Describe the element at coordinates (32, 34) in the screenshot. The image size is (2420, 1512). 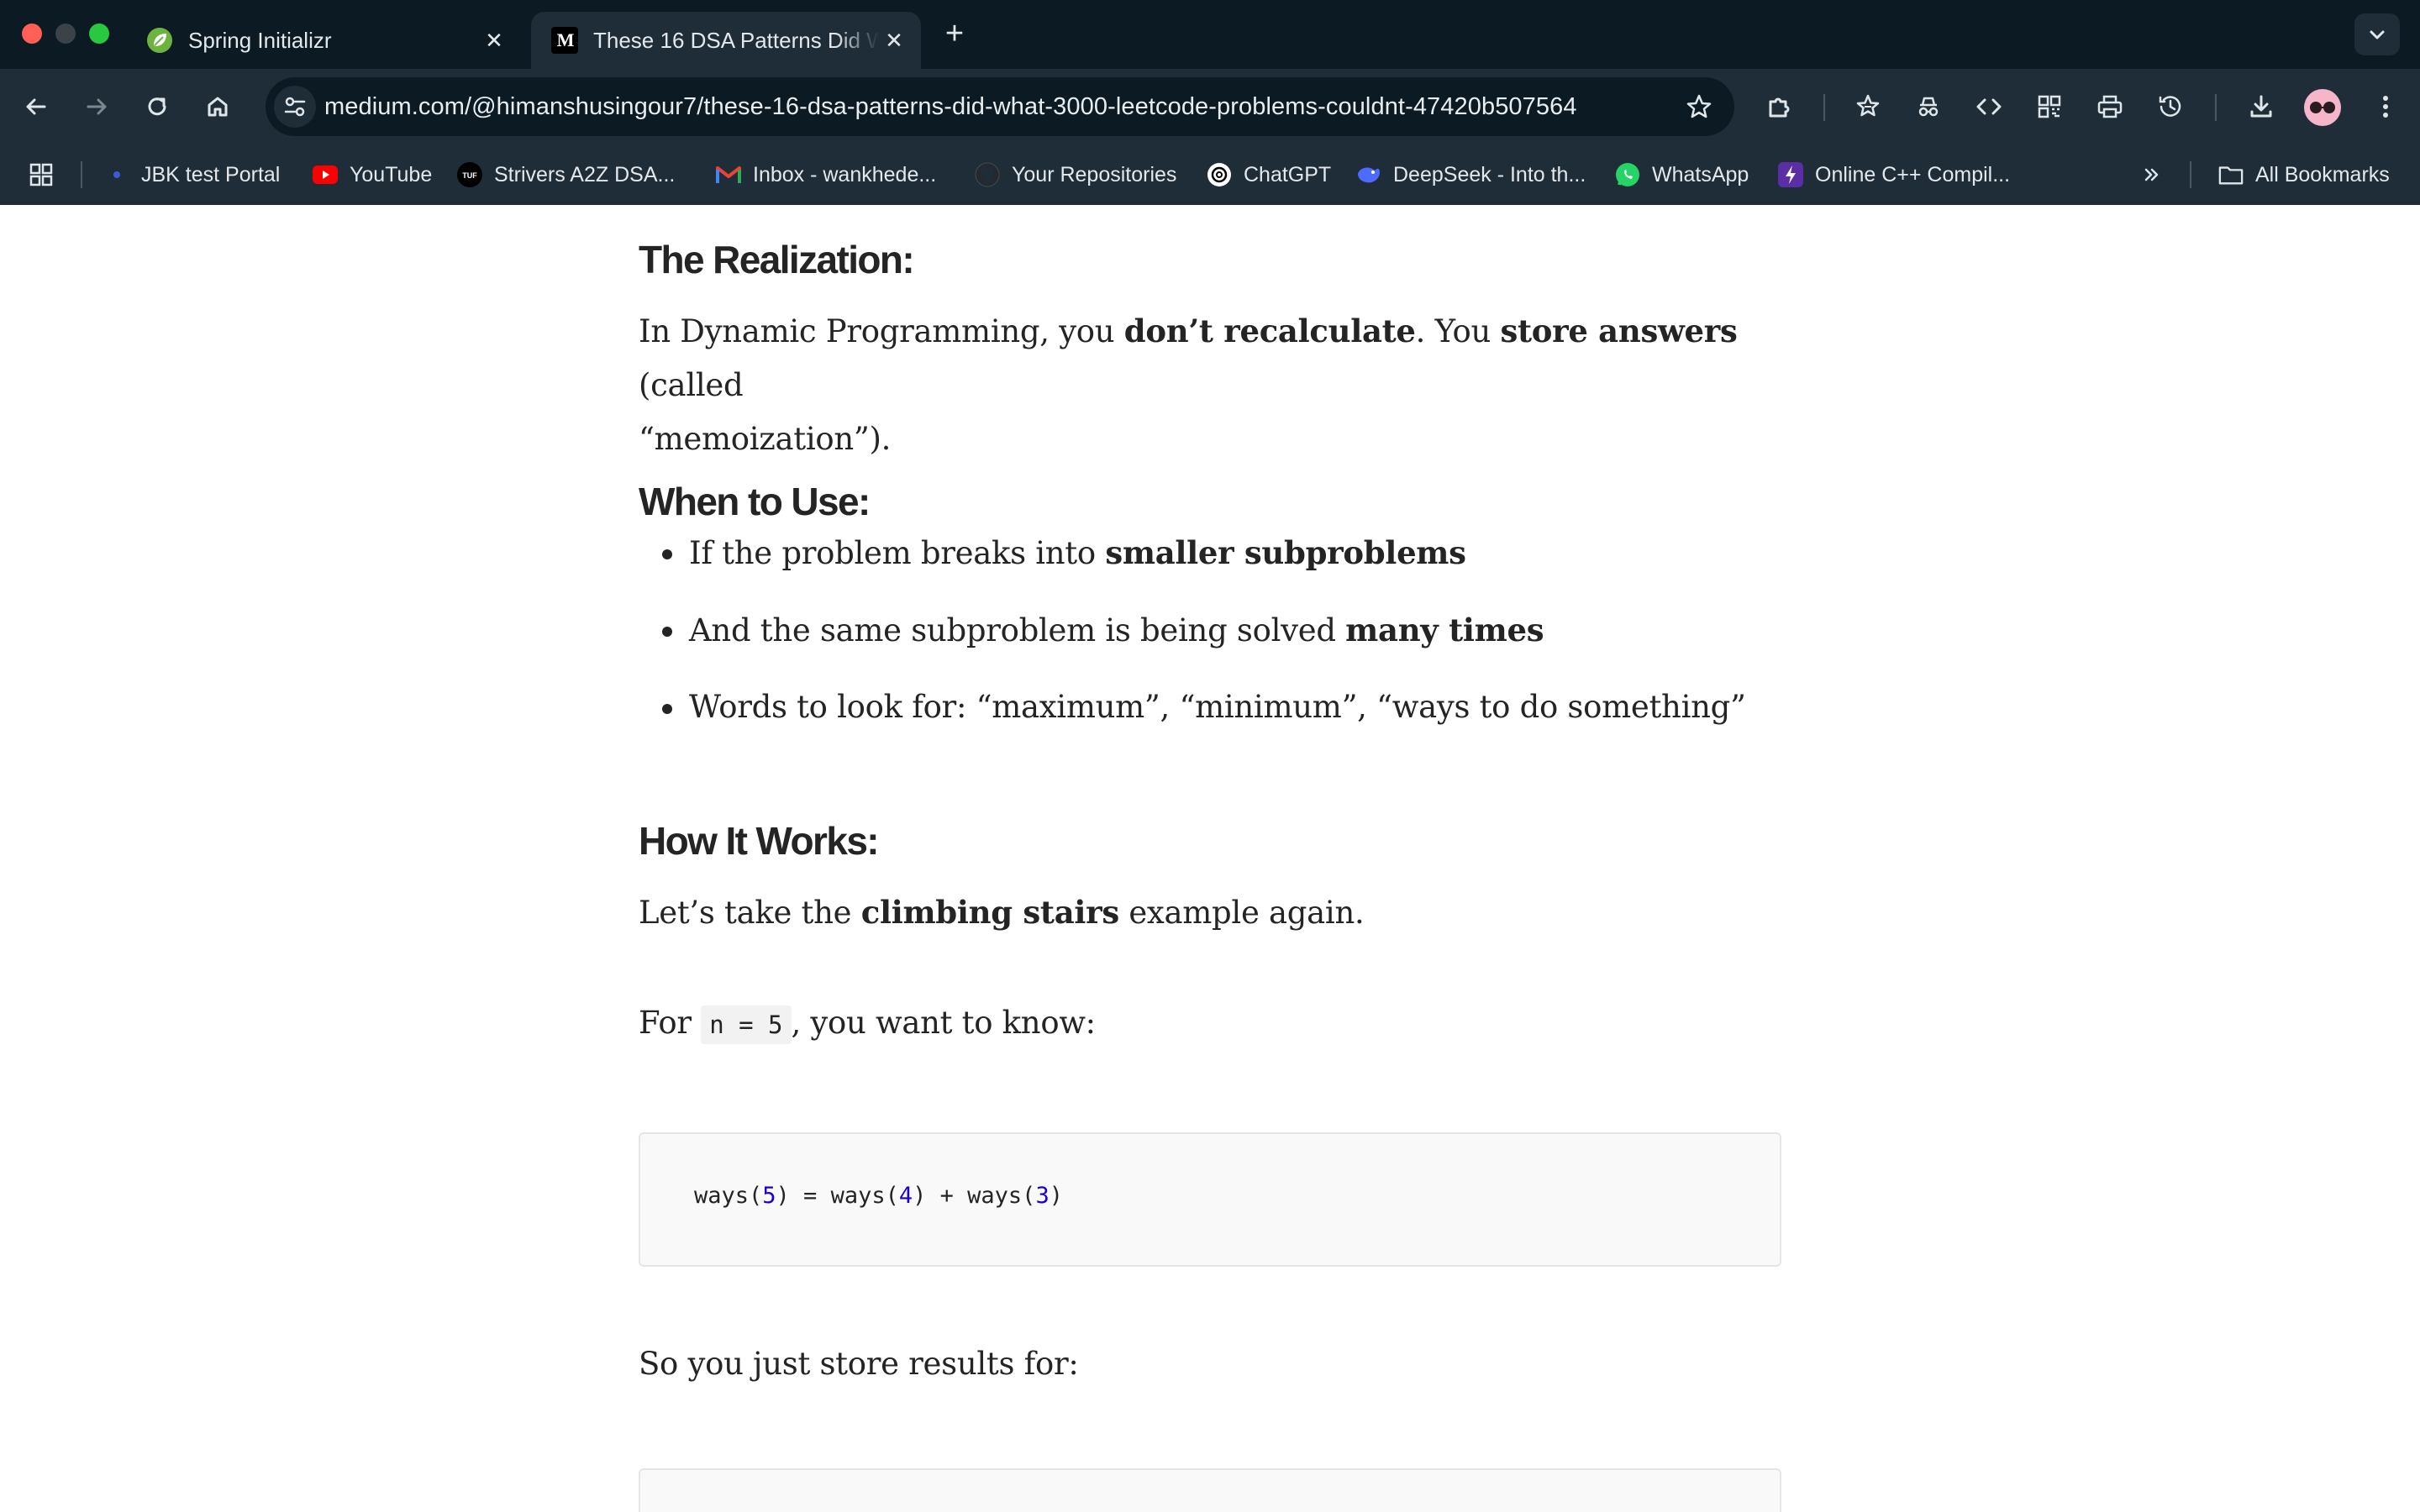
I see `window-close-button` at that location.